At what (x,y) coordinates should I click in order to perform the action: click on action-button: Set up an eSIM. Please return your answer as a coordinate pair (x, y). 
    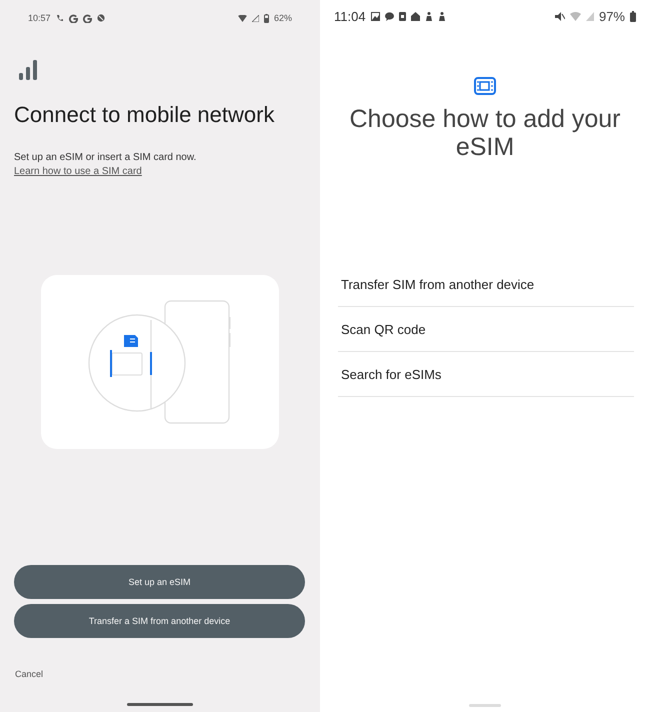
    Looking at the image, I should click on (159, 582).